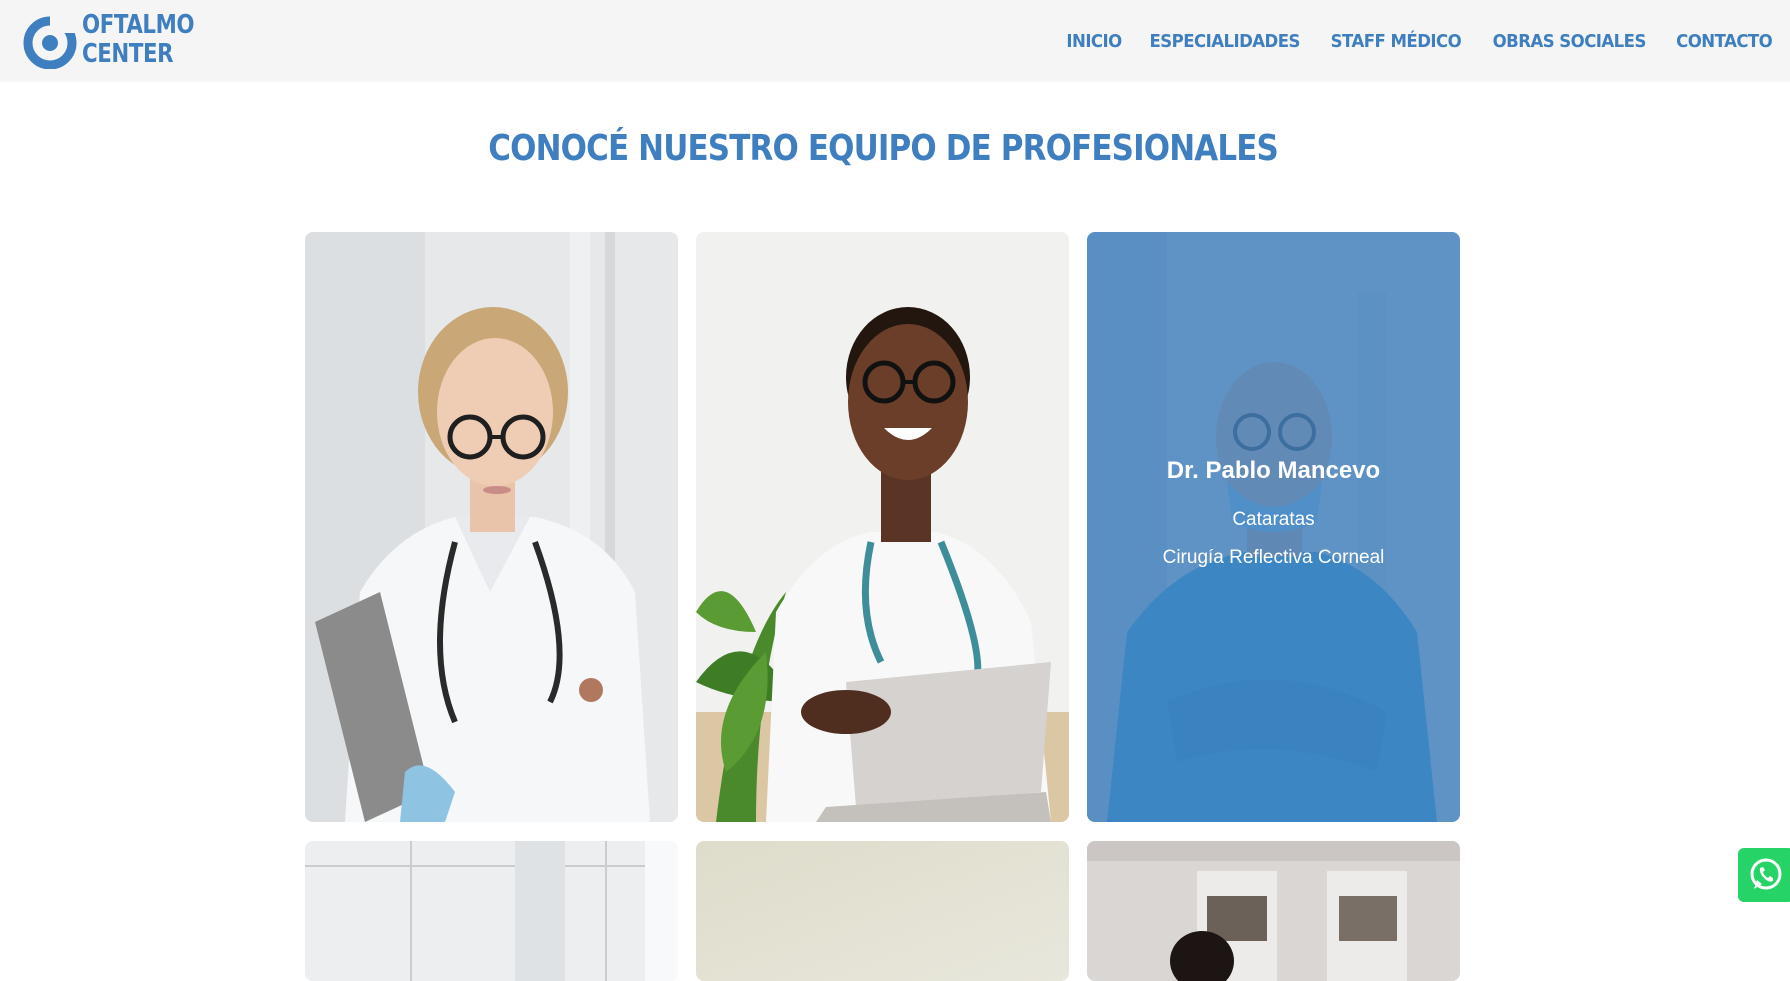 Image resolution: width=1790 pixels, height=981 pixels. What do you see at coordinates (1396, 41) in the screenshot?
I see `nav-staff-medico: STAFF MÉDICO` at bounding box center [1396, 41].